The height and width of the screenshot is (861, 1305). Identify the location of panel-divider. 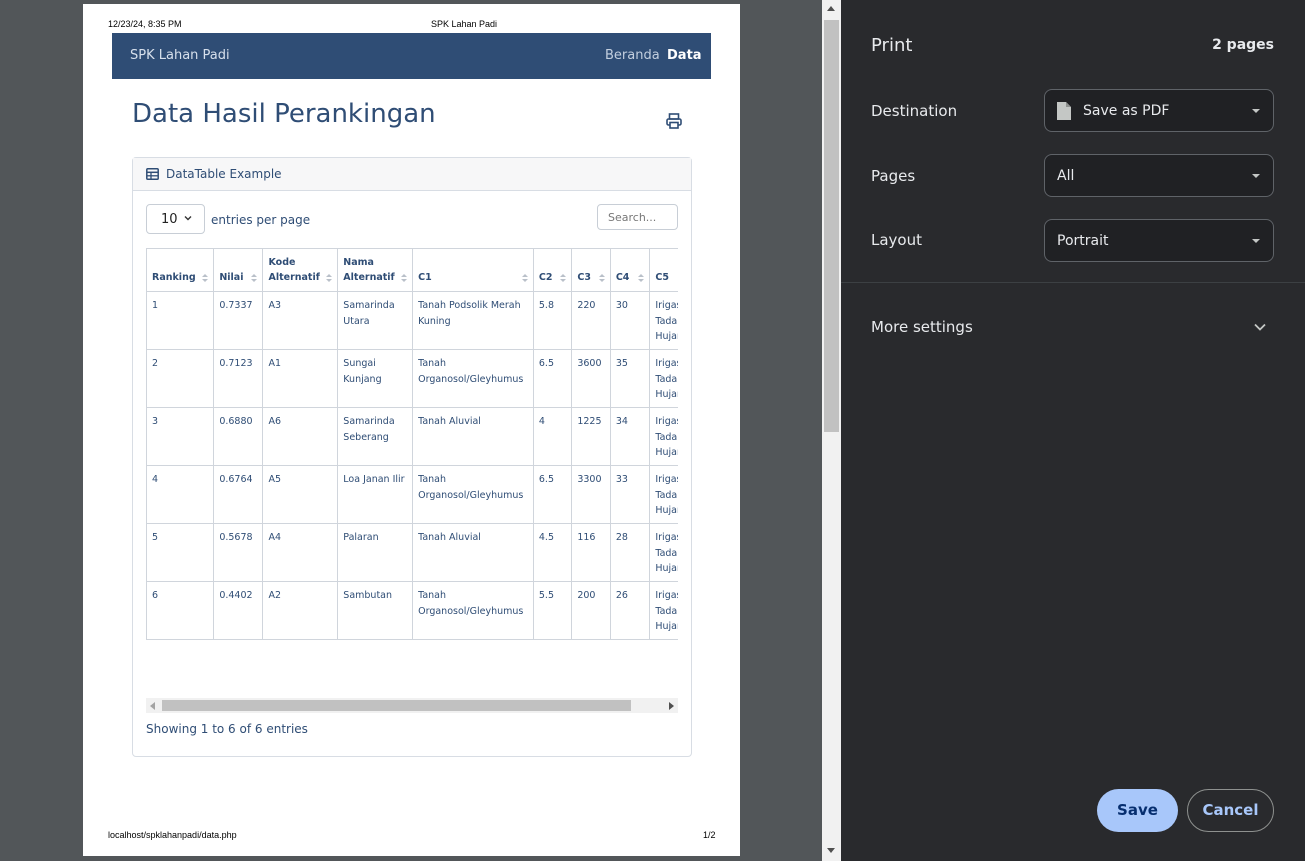
(1073, 282).